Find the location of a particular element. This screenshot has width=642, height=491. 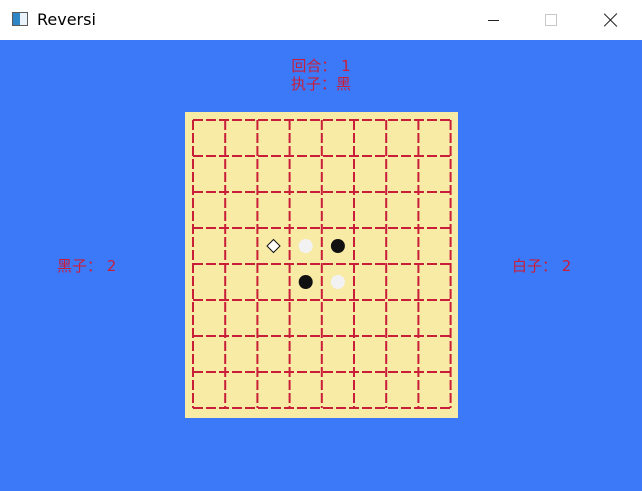

white-score: 白子： 2 is located at coordinates (542, 266).